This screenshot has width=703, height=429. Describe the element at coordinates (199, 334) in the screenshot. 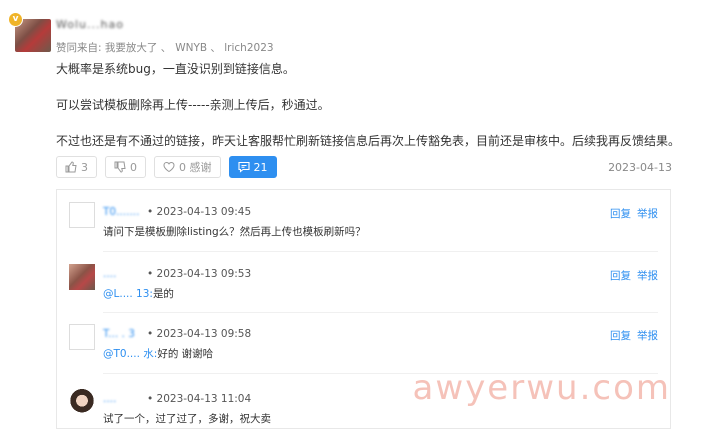

I see `reply-time: • 2023-04-13 09:58` at that location.